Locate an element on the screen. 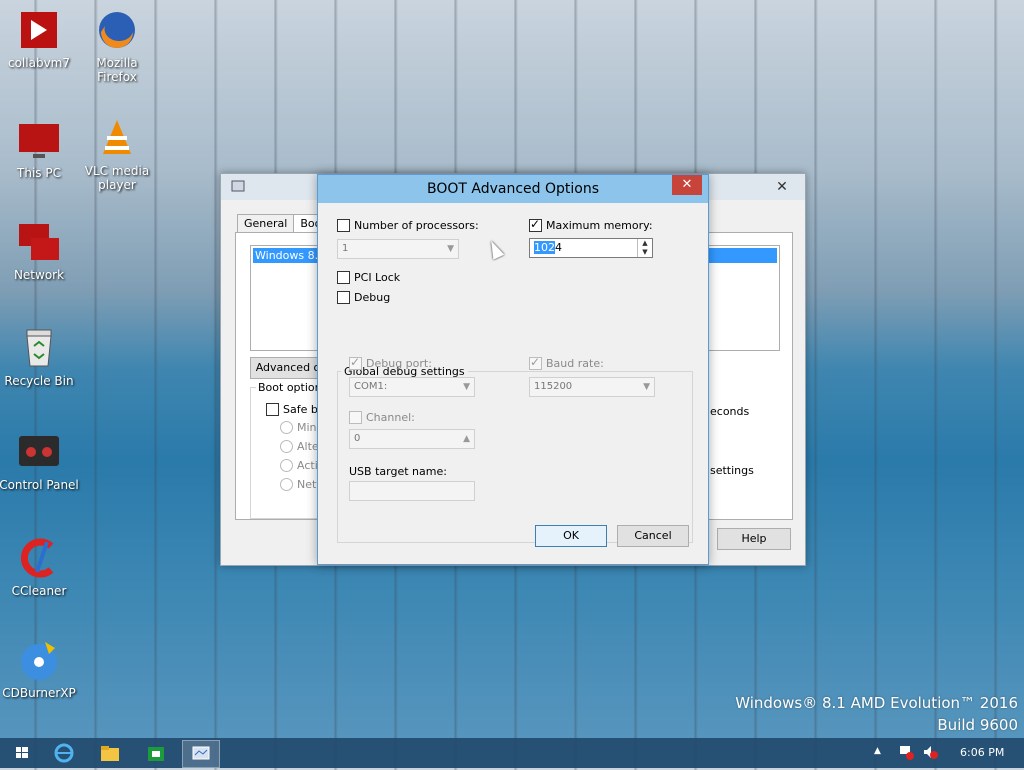 Image resolution: width=1024 pixels, height=770 pixels. store-icon is located at coordinates (156, 753).